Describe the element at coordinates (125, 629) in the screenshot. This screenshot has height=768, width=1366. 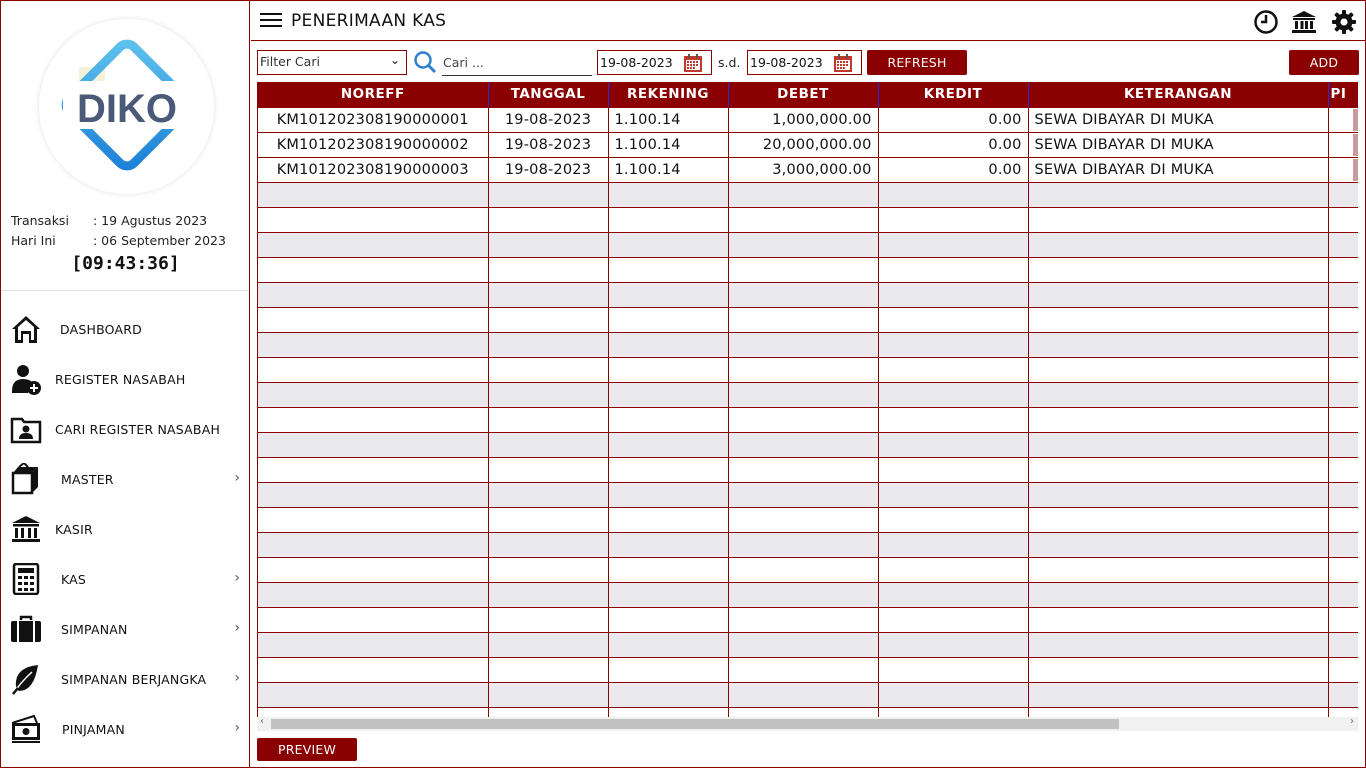
I see `sidebar-item-simpanan: SIMPANAN ›` at that location.